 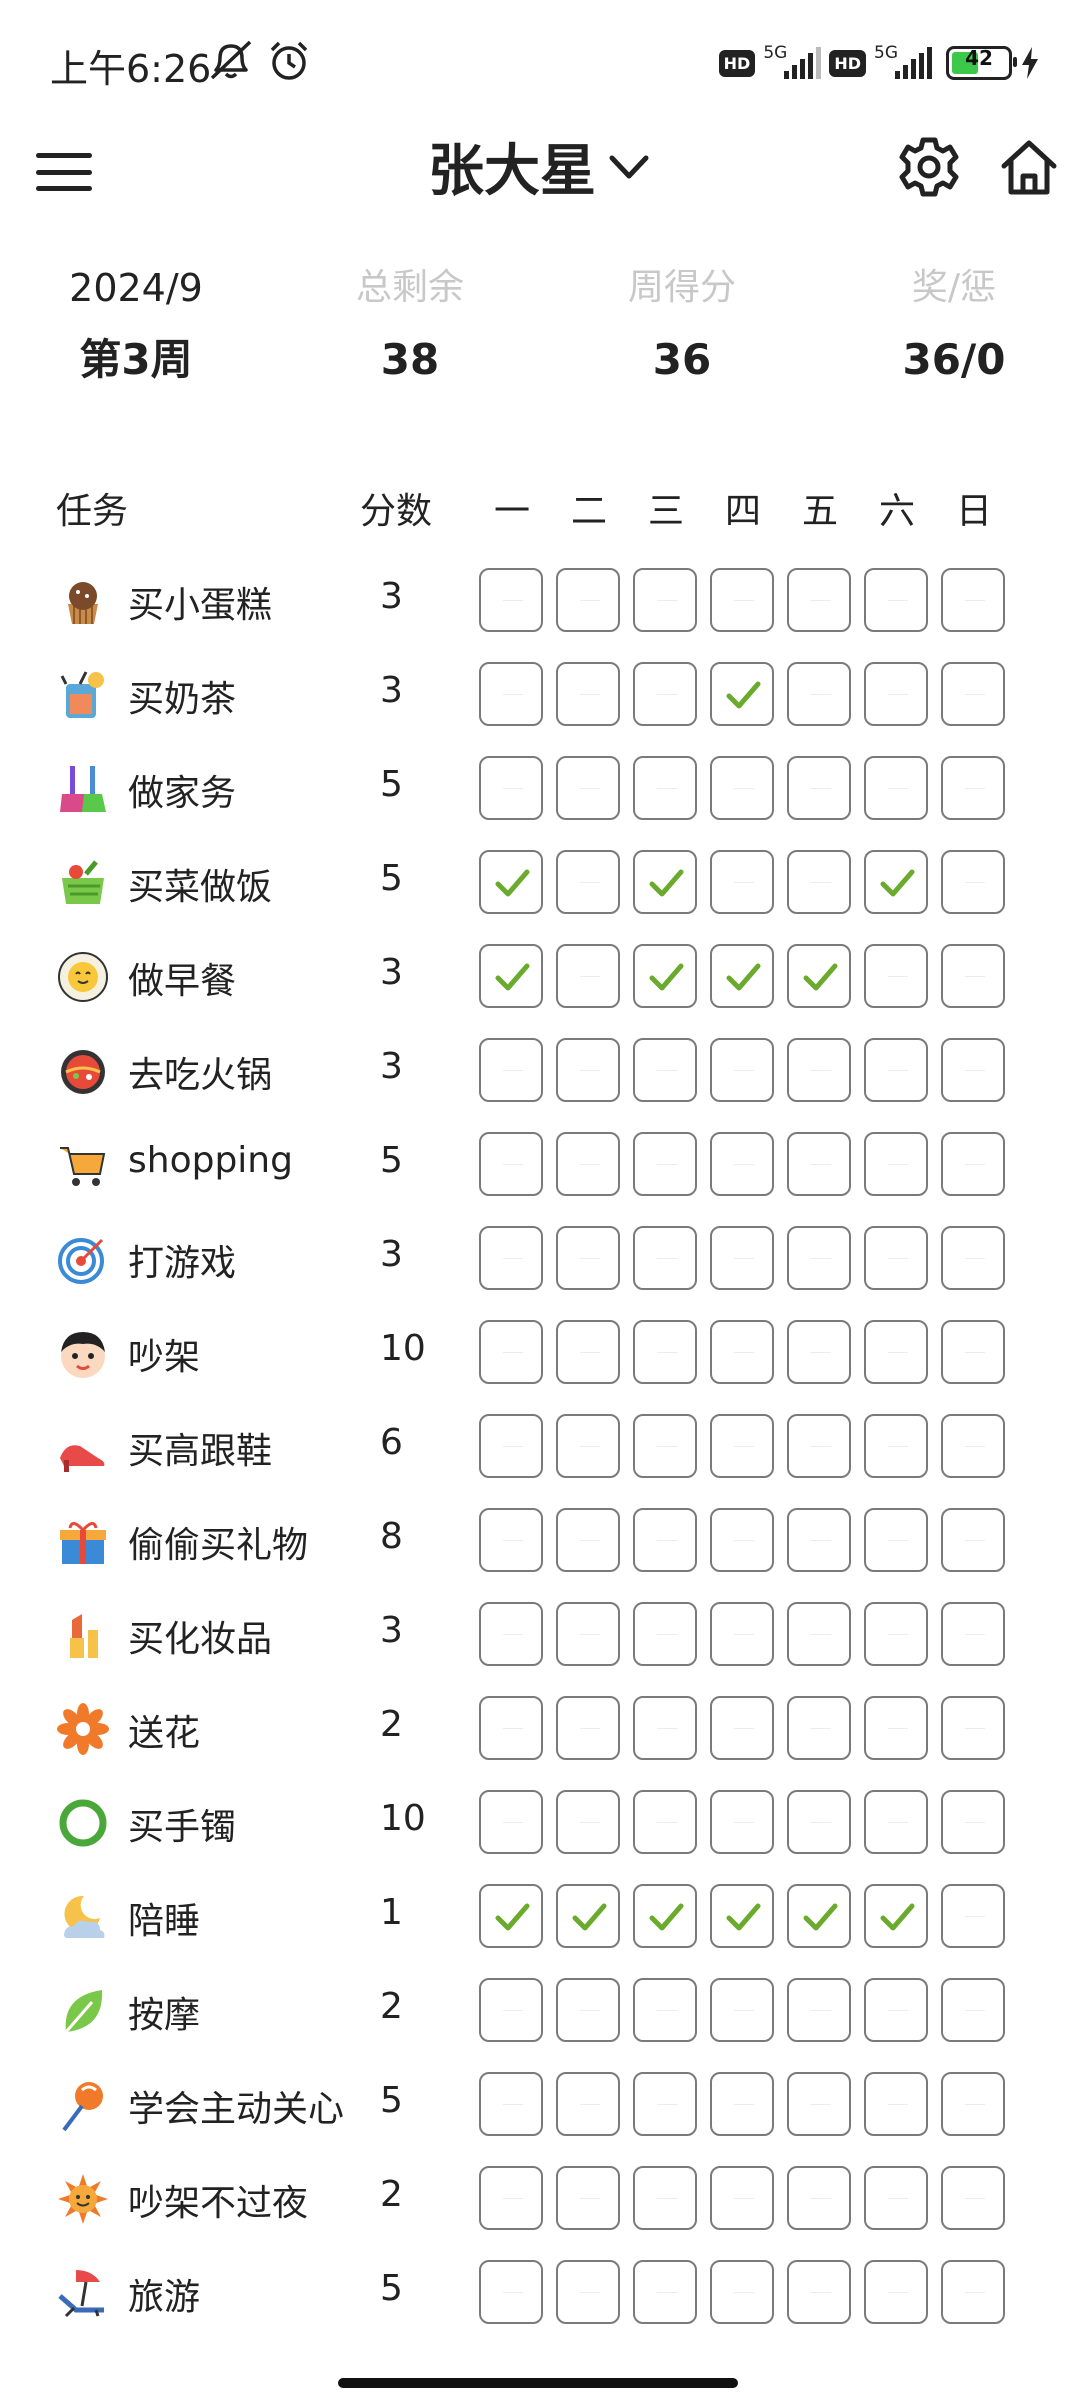 What do you see at coordinates (164, 1918) in the screenshot?
I see `task-name: 陪睡` at bounding box center [164, 1918].